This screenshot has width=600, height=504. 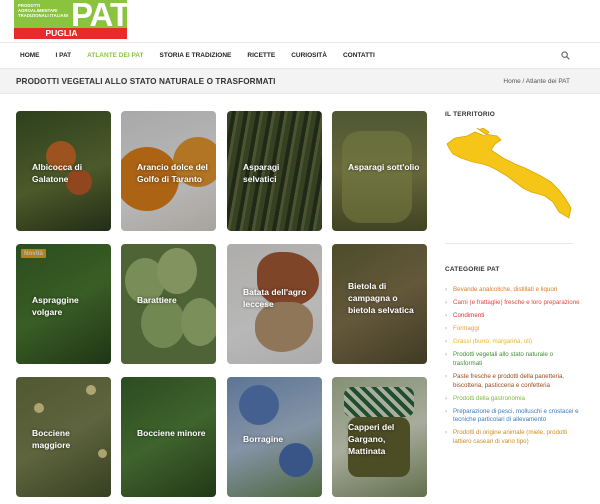 I want to click on product-tile: Borragine, so click(x=274, y=437).